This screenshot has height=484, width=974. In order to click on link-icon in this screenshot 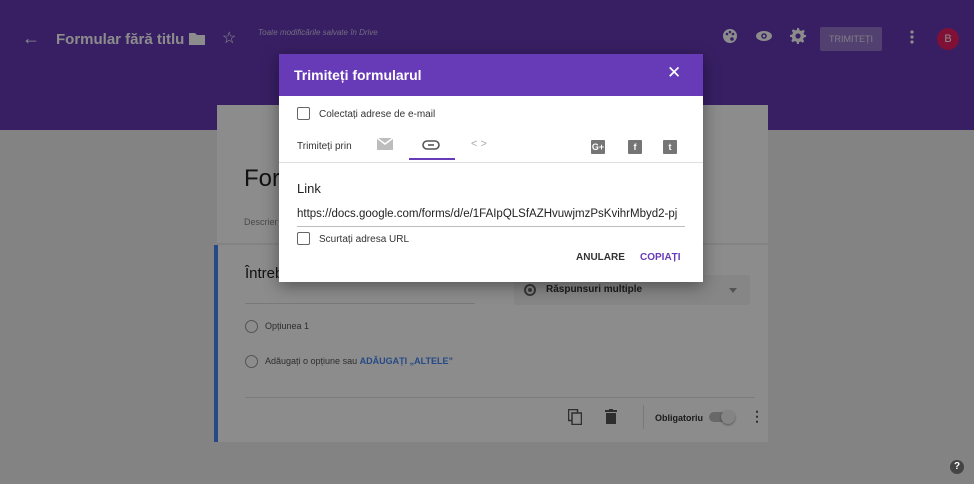, I will do `click(431, 145)`.